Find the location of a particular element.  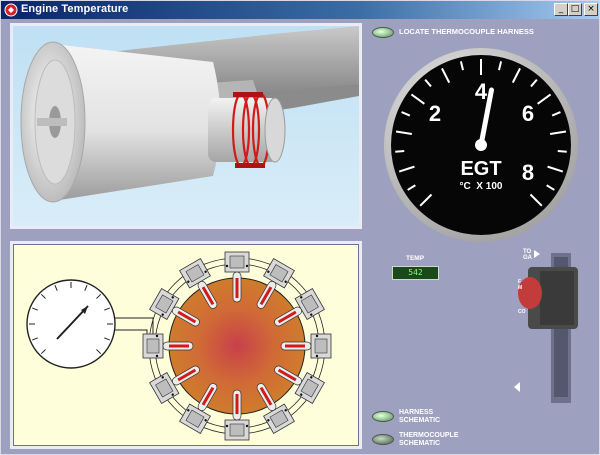

co-label: CO is located at coordinates (522, 312).